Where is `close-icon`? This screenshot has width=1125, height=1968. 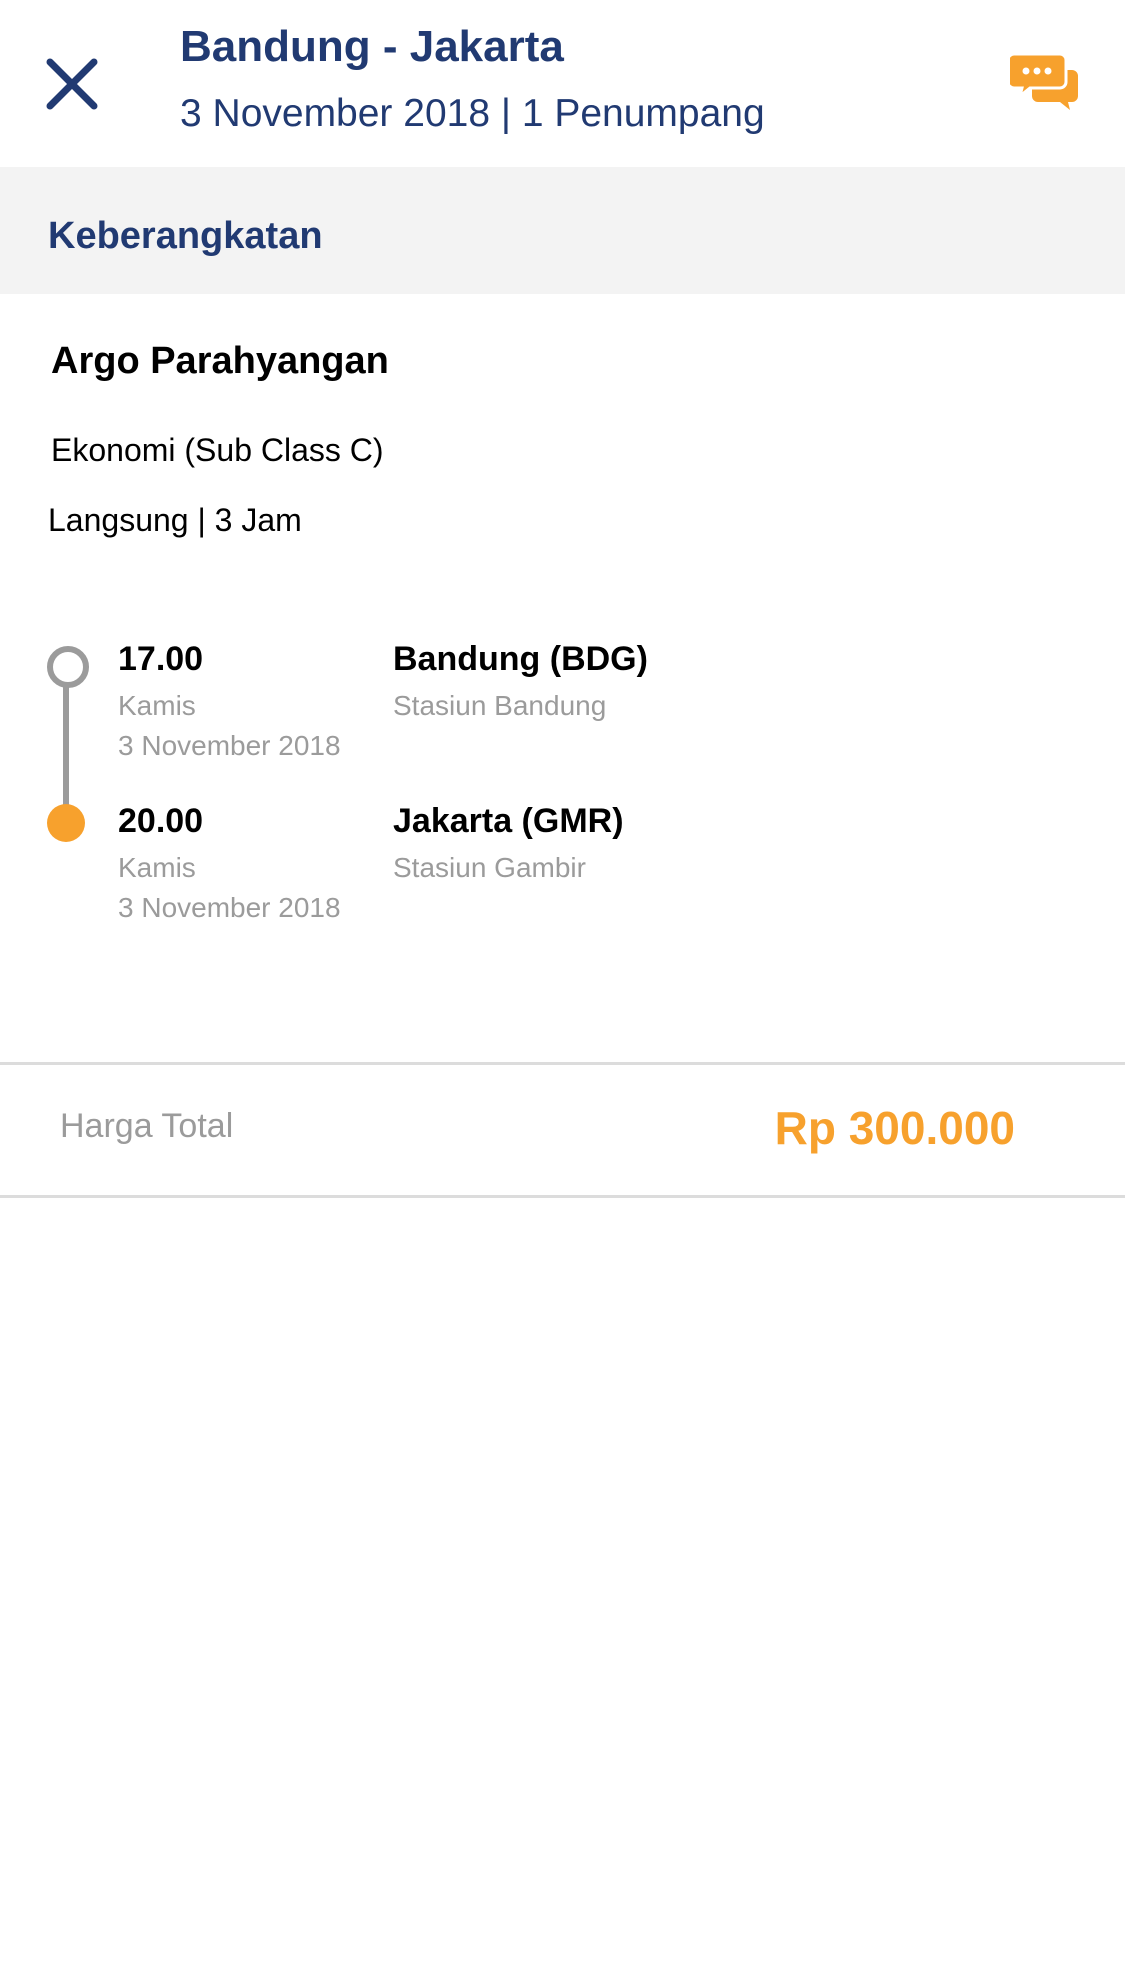 close-icon is located at coordinates (72, 84).